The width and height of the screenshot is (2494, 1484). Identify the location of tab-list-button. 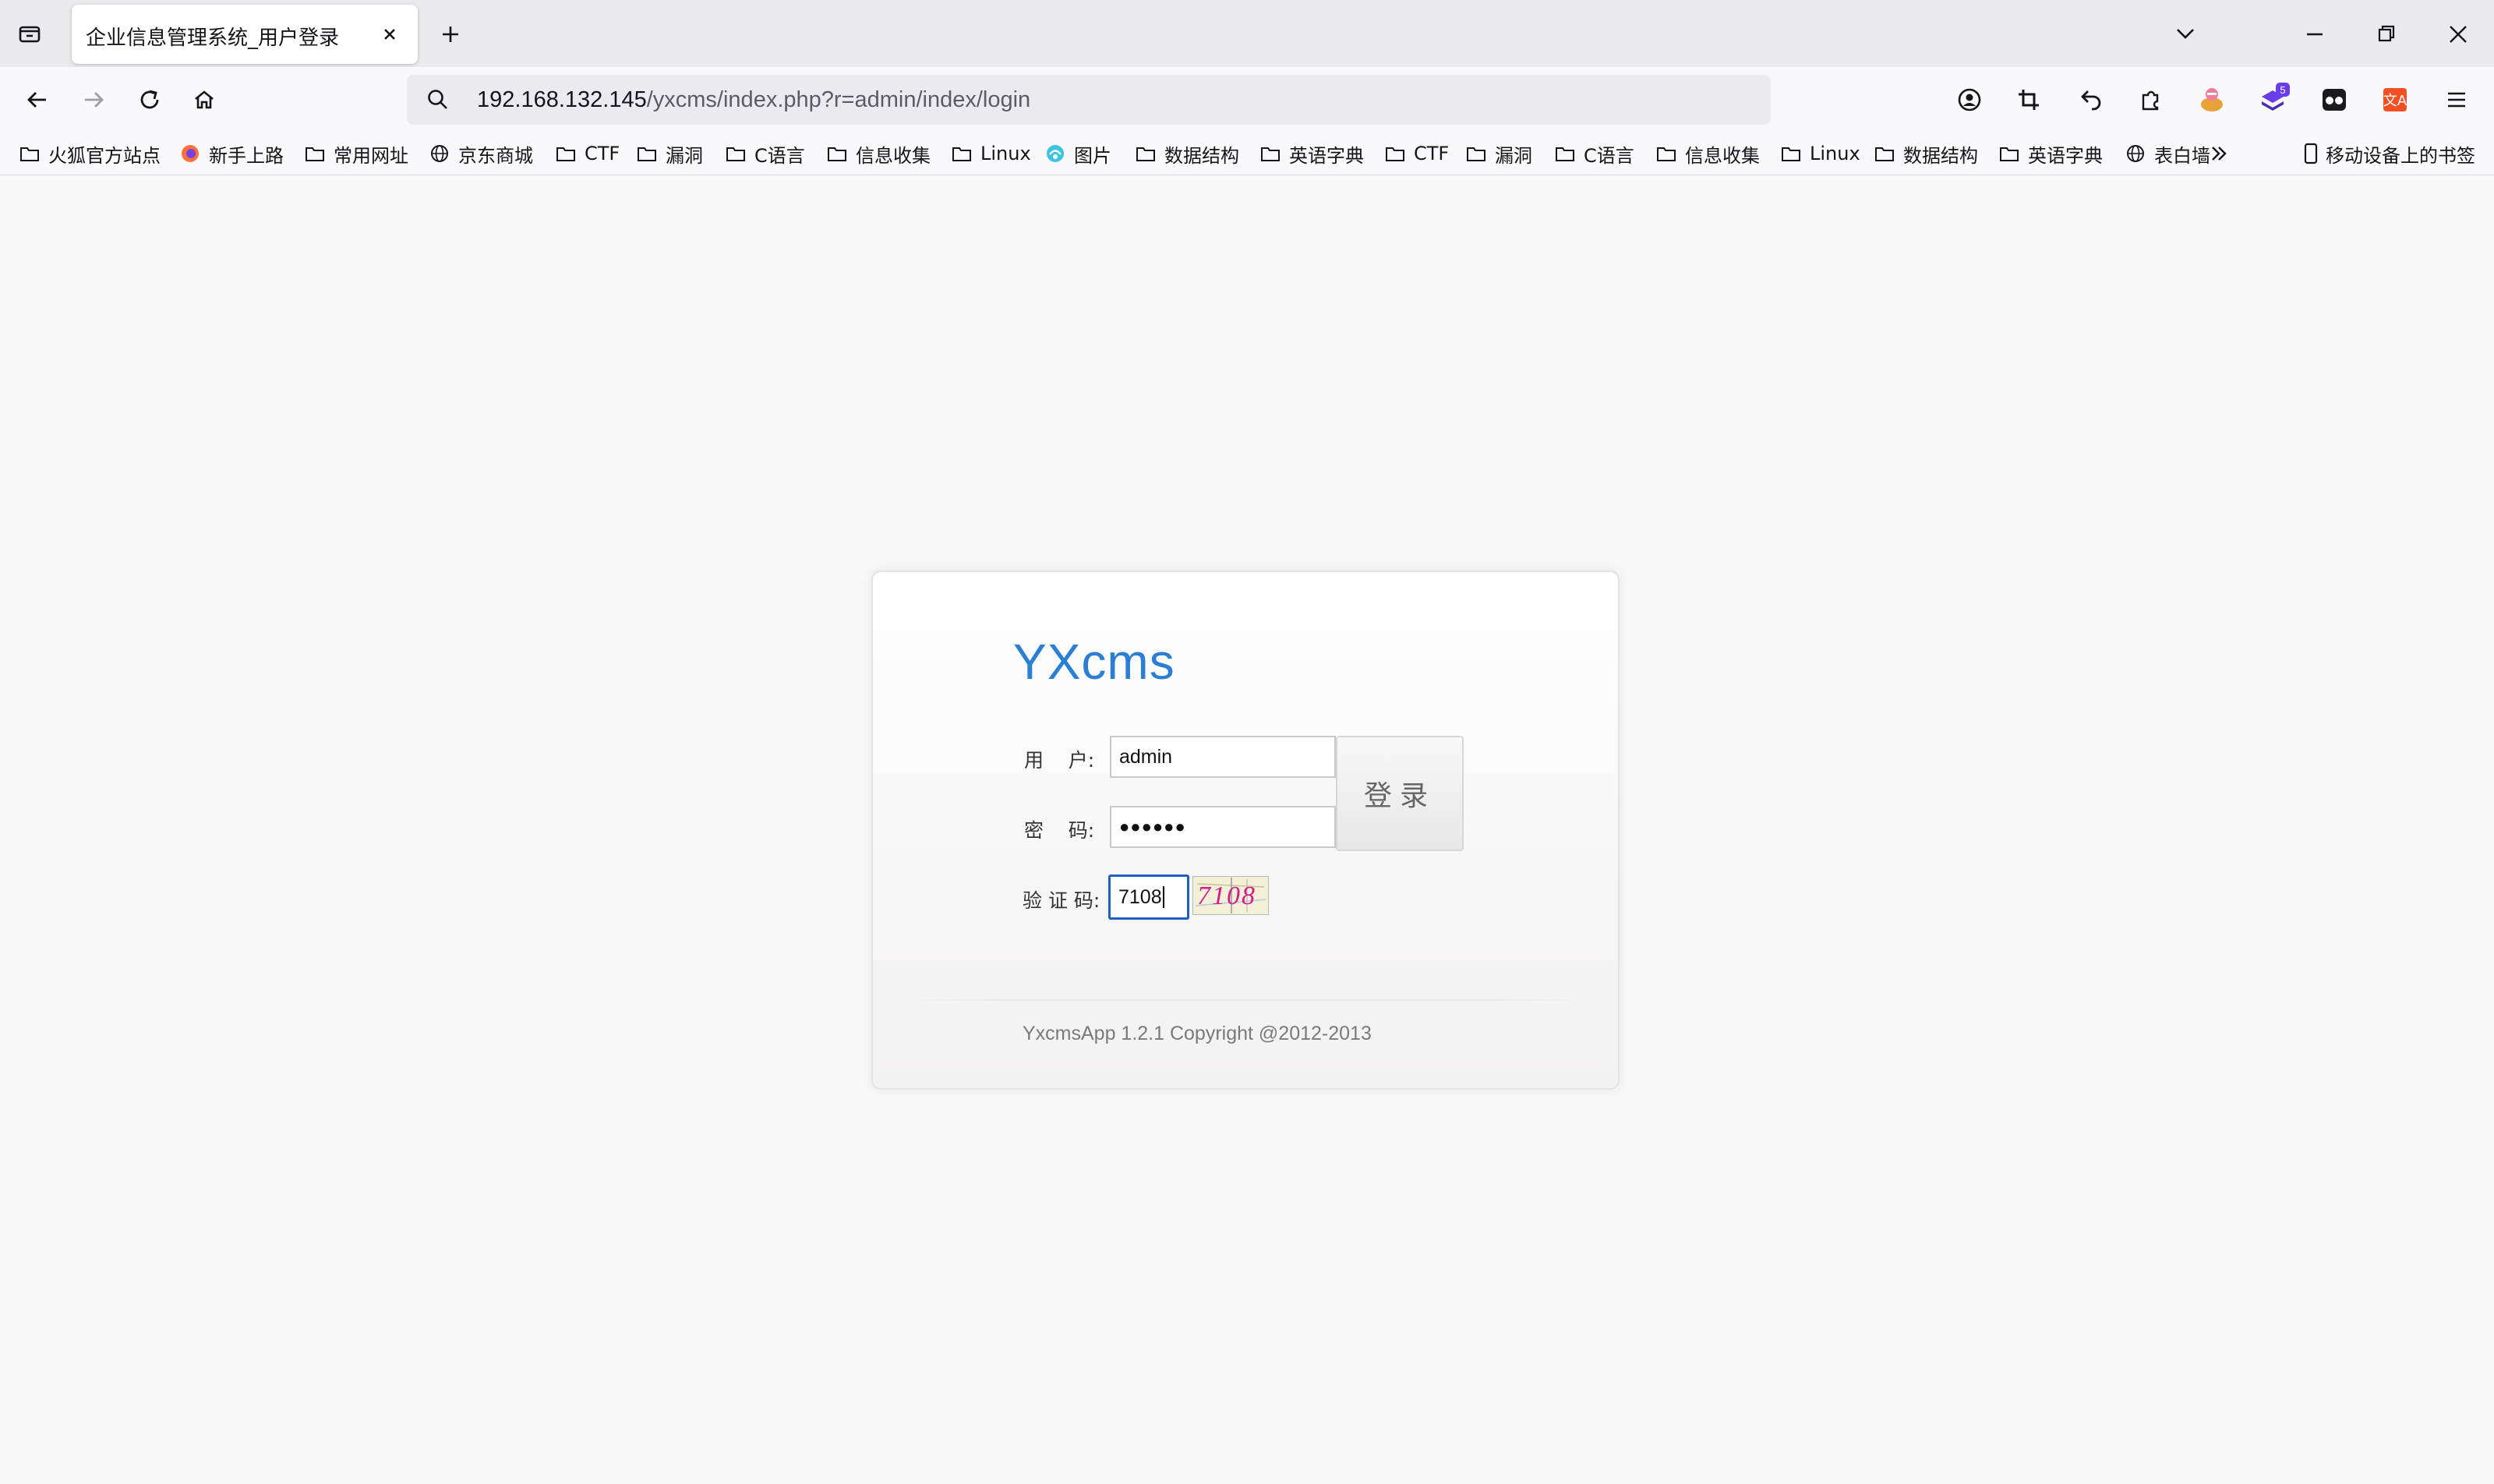
(29, 34).